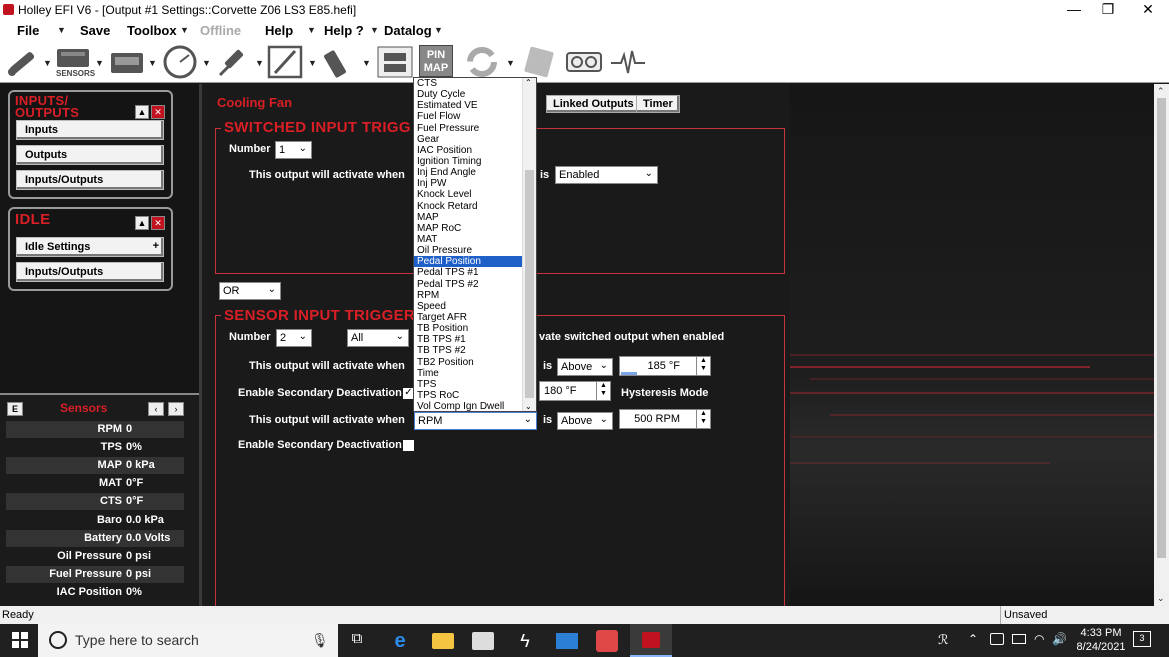 The height and width of the screenshot is (657, 1169). Describe the element at coordinates (1019, 639) in the screenshot. I see `battery-icon` at that location.